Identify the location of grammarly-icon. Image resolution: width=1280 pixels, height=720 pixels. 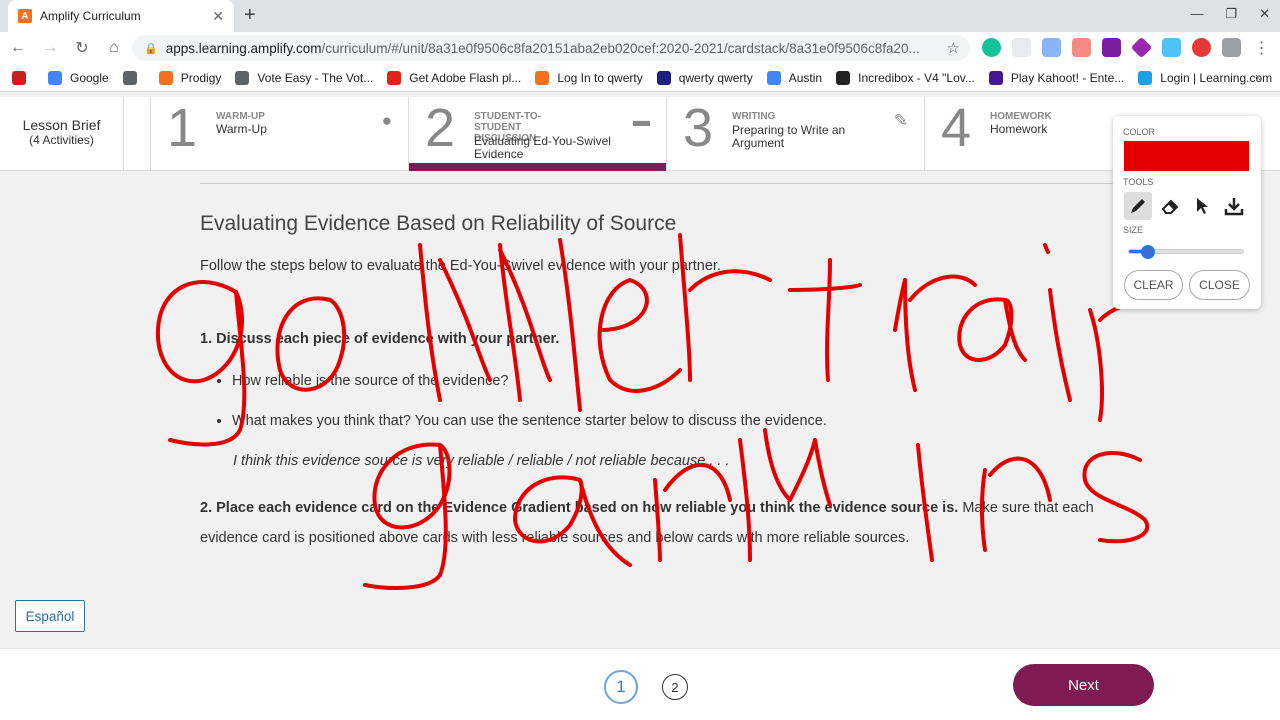
(991, 47).